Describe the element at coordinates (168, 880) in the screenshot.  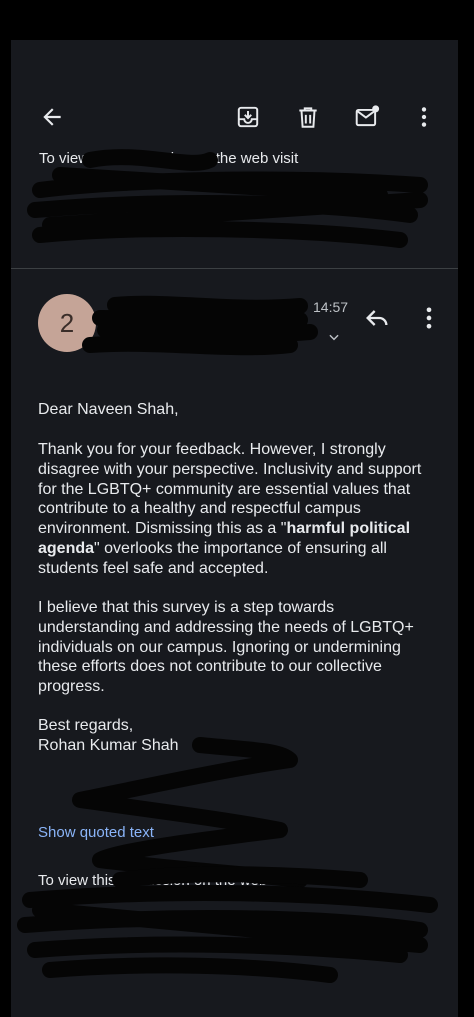
I see `footer-text: To view this discussion on the web visit` at that location.